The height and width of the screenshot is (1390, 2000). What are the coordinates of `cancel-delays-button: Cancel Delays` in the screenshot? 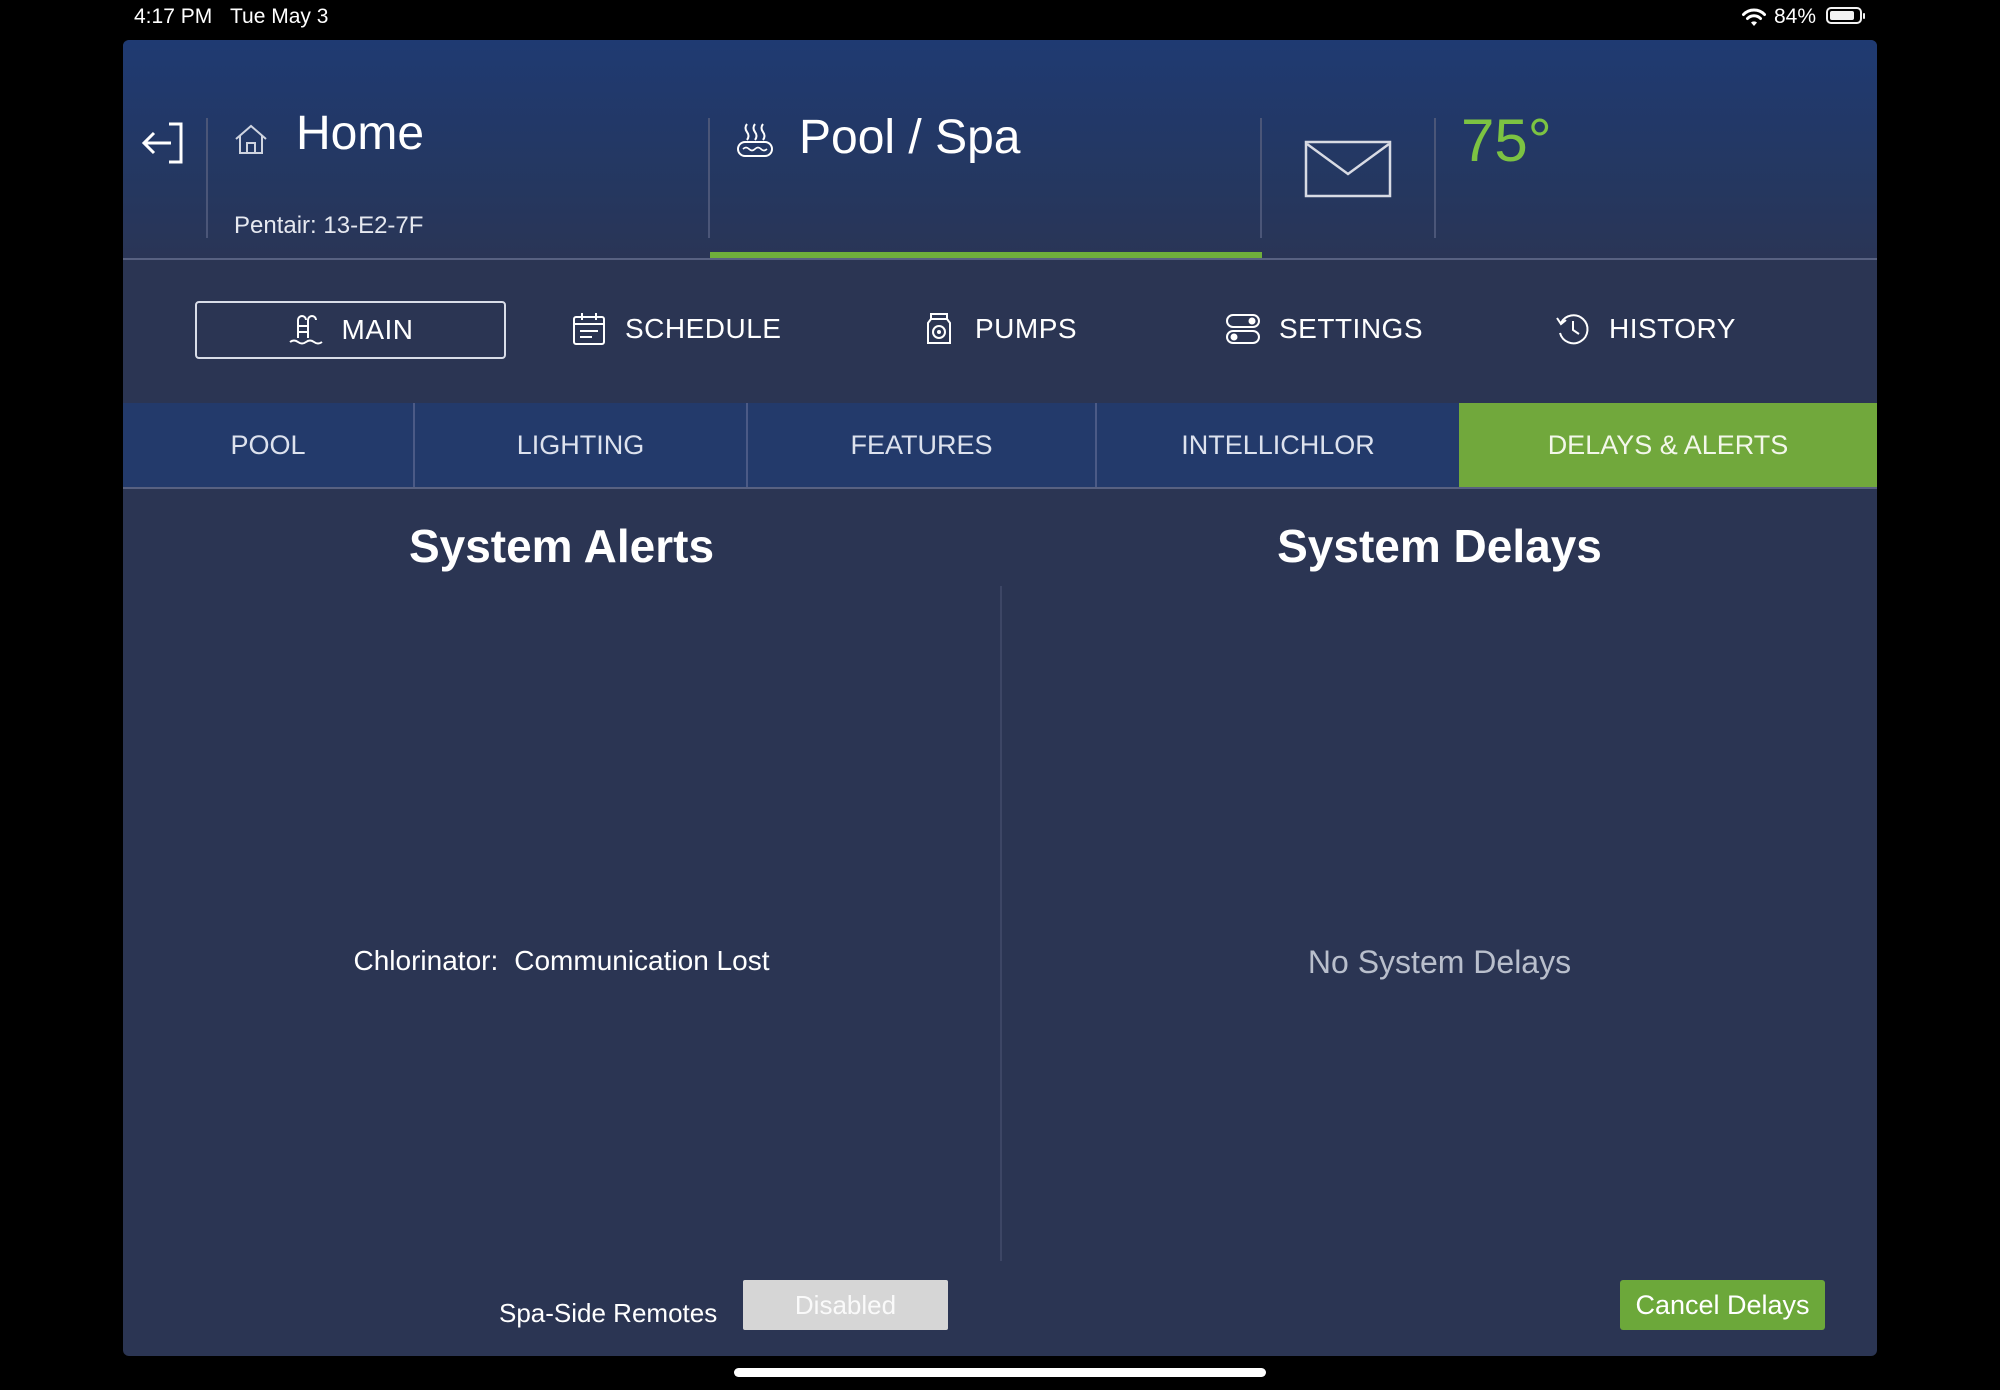 It's located at (1722, 1305).